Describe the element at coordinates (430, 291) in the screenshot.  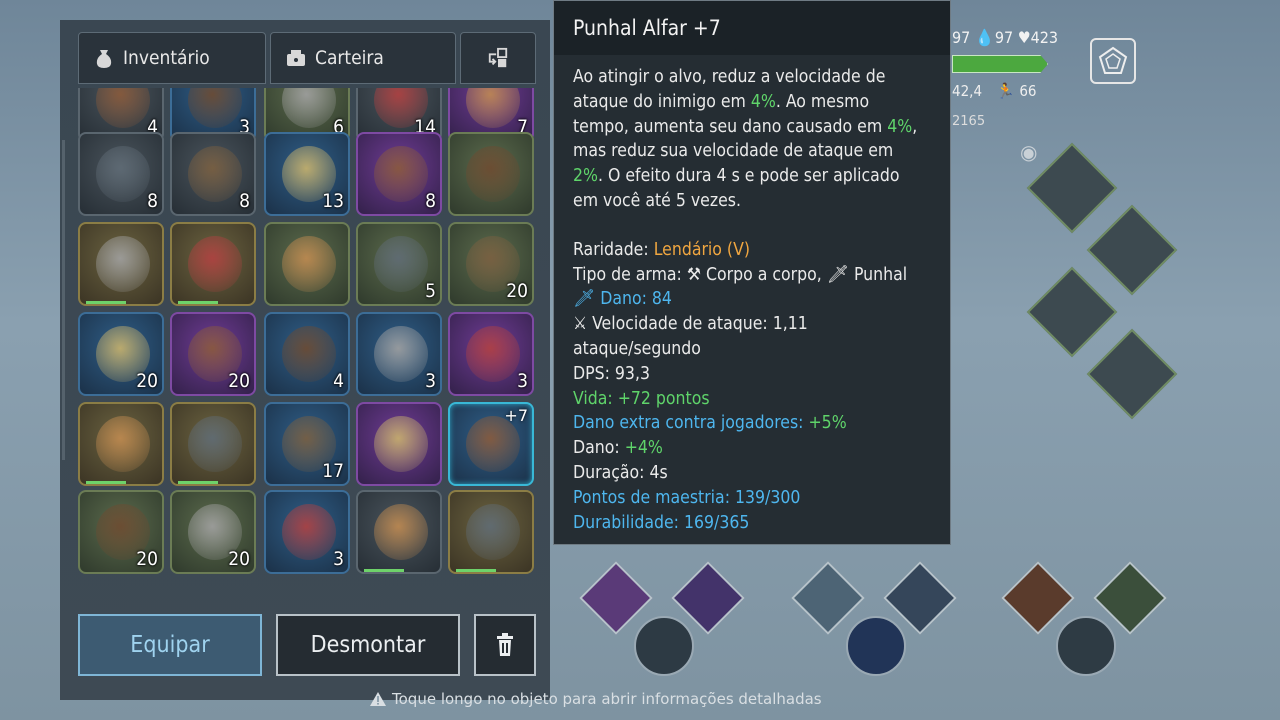
I see `item-count: 5` at that location.